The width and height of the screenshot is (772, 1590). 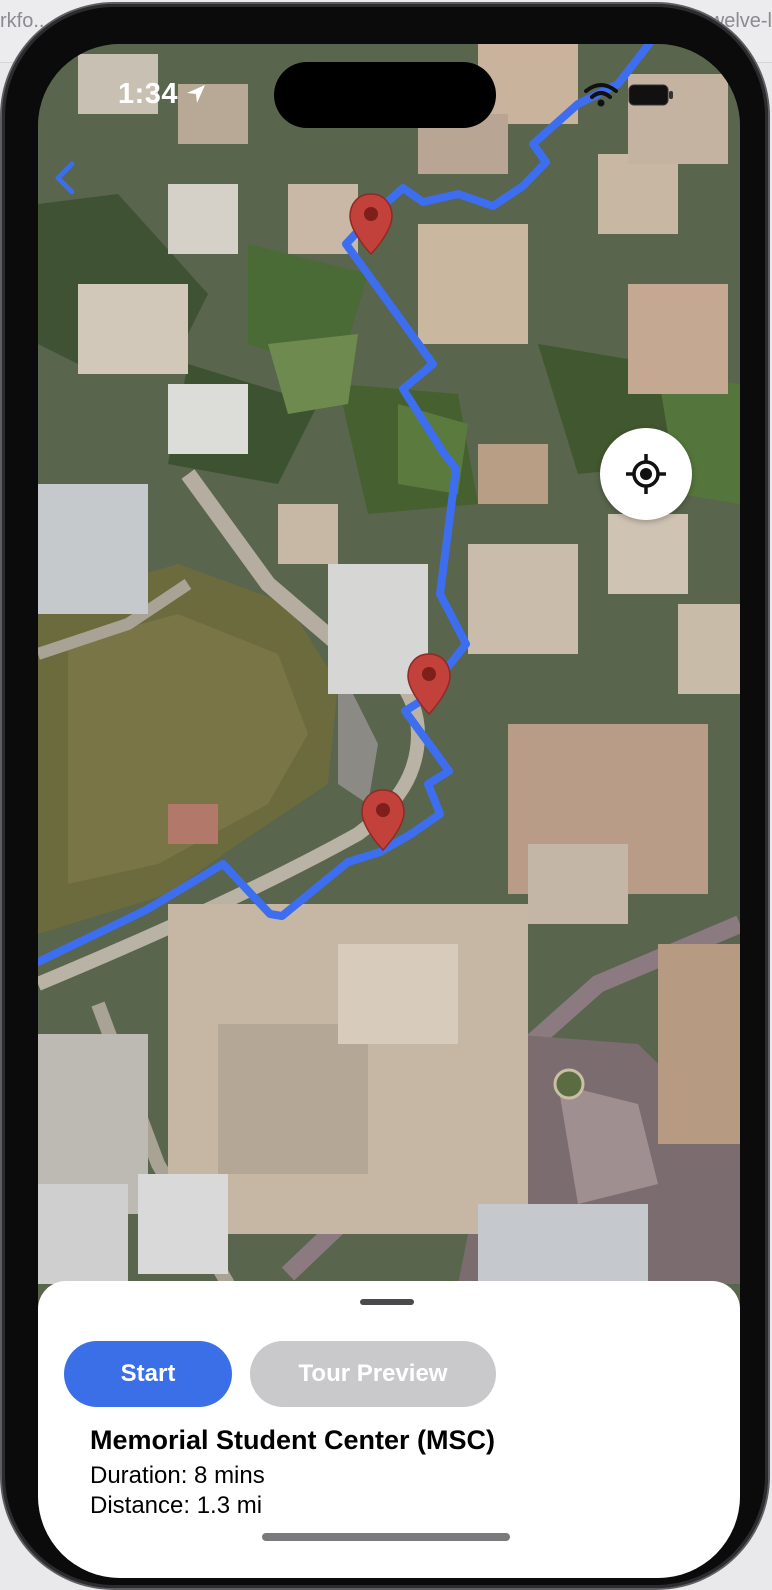 I want to click on sheet-grabber, so click(x=387, y=1302).